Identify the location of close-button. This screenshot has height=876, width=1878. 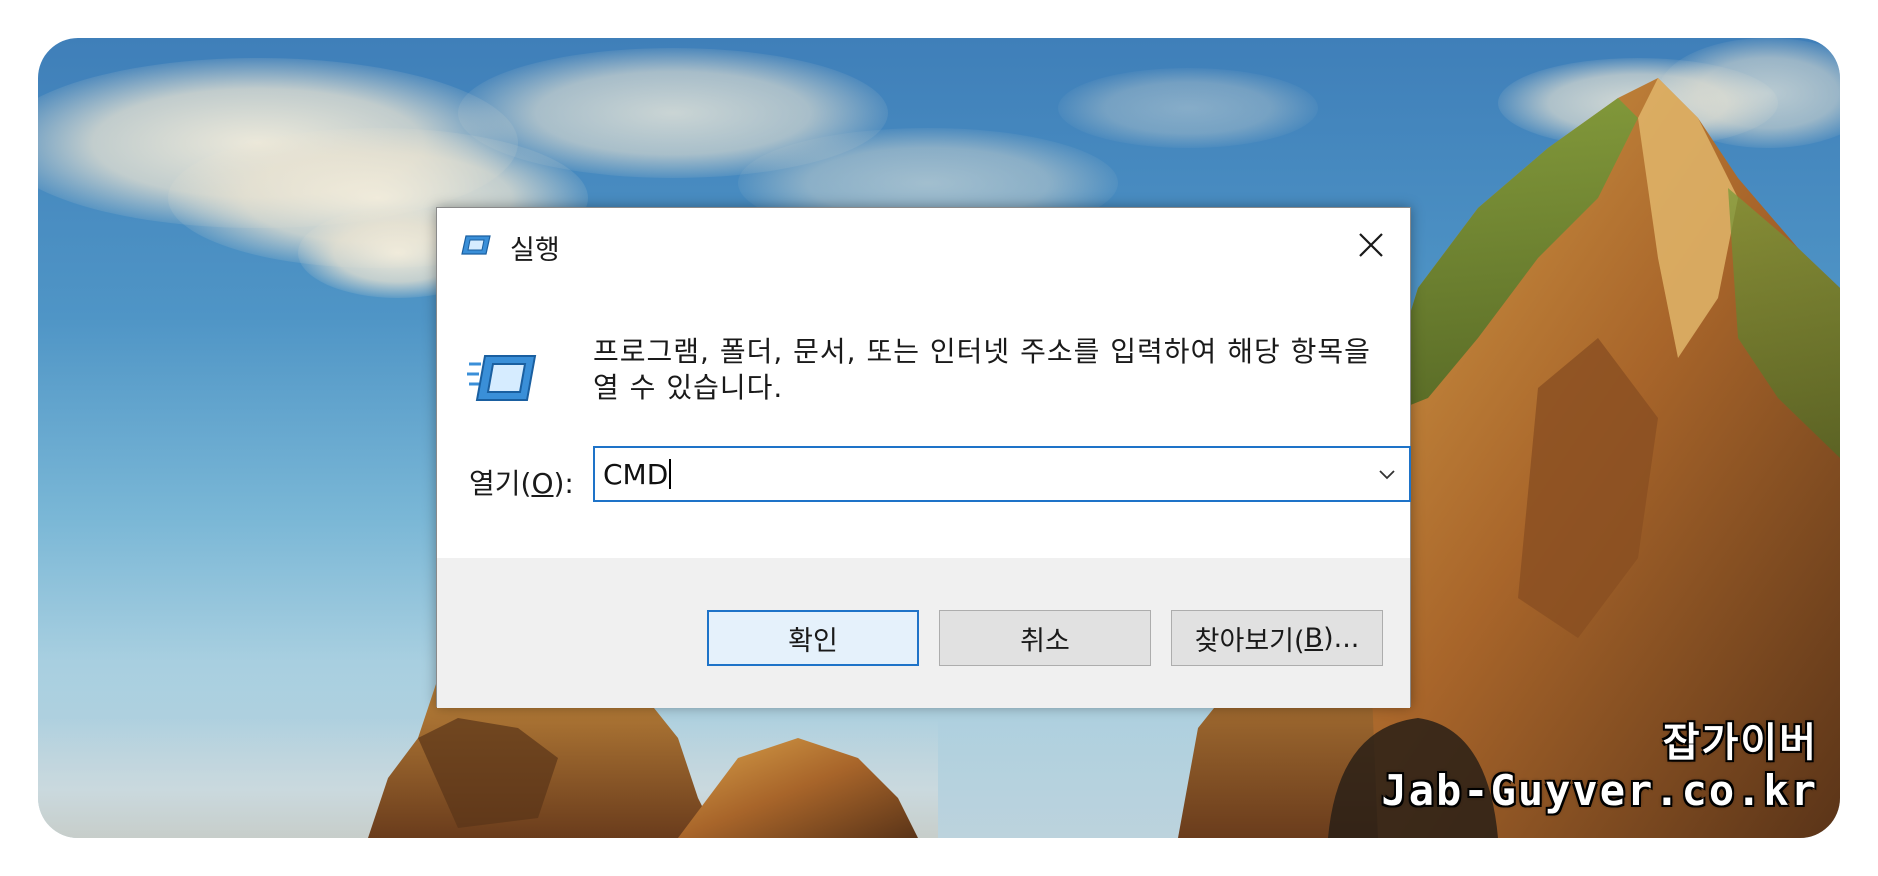
(1371, 245).